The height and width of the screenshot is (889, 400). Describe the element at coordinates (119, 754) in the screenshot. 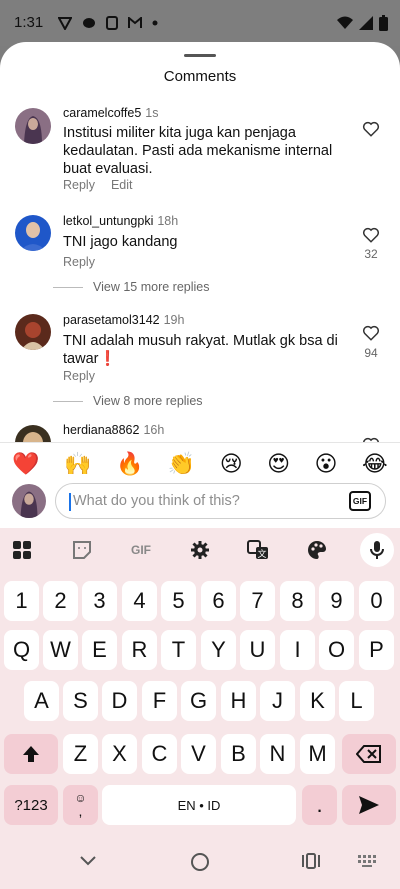

I see `key-x: X` at that location.